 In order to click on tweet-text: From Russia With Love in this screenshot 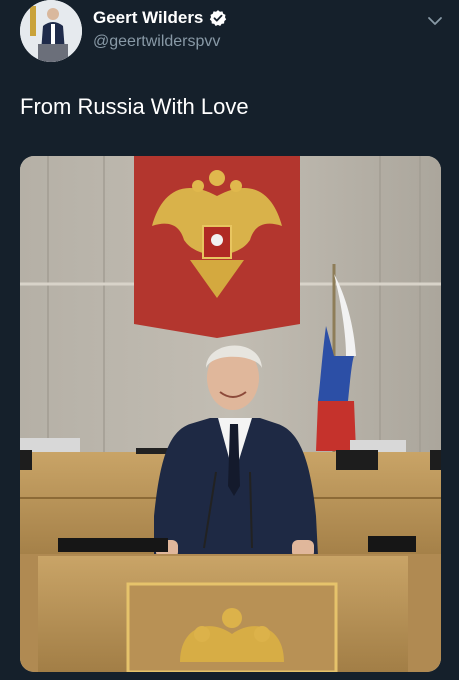, I will do `click(134, 106)`.